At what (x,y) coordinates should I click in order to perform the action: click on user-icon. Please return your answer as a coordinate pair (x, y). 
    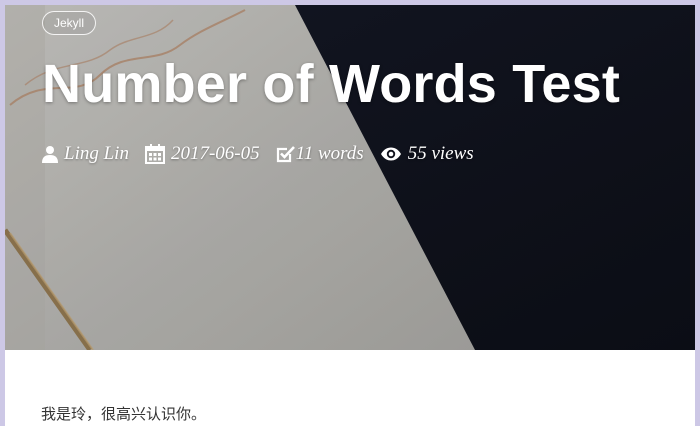
    Looking at the image, I should click on (50, 154).